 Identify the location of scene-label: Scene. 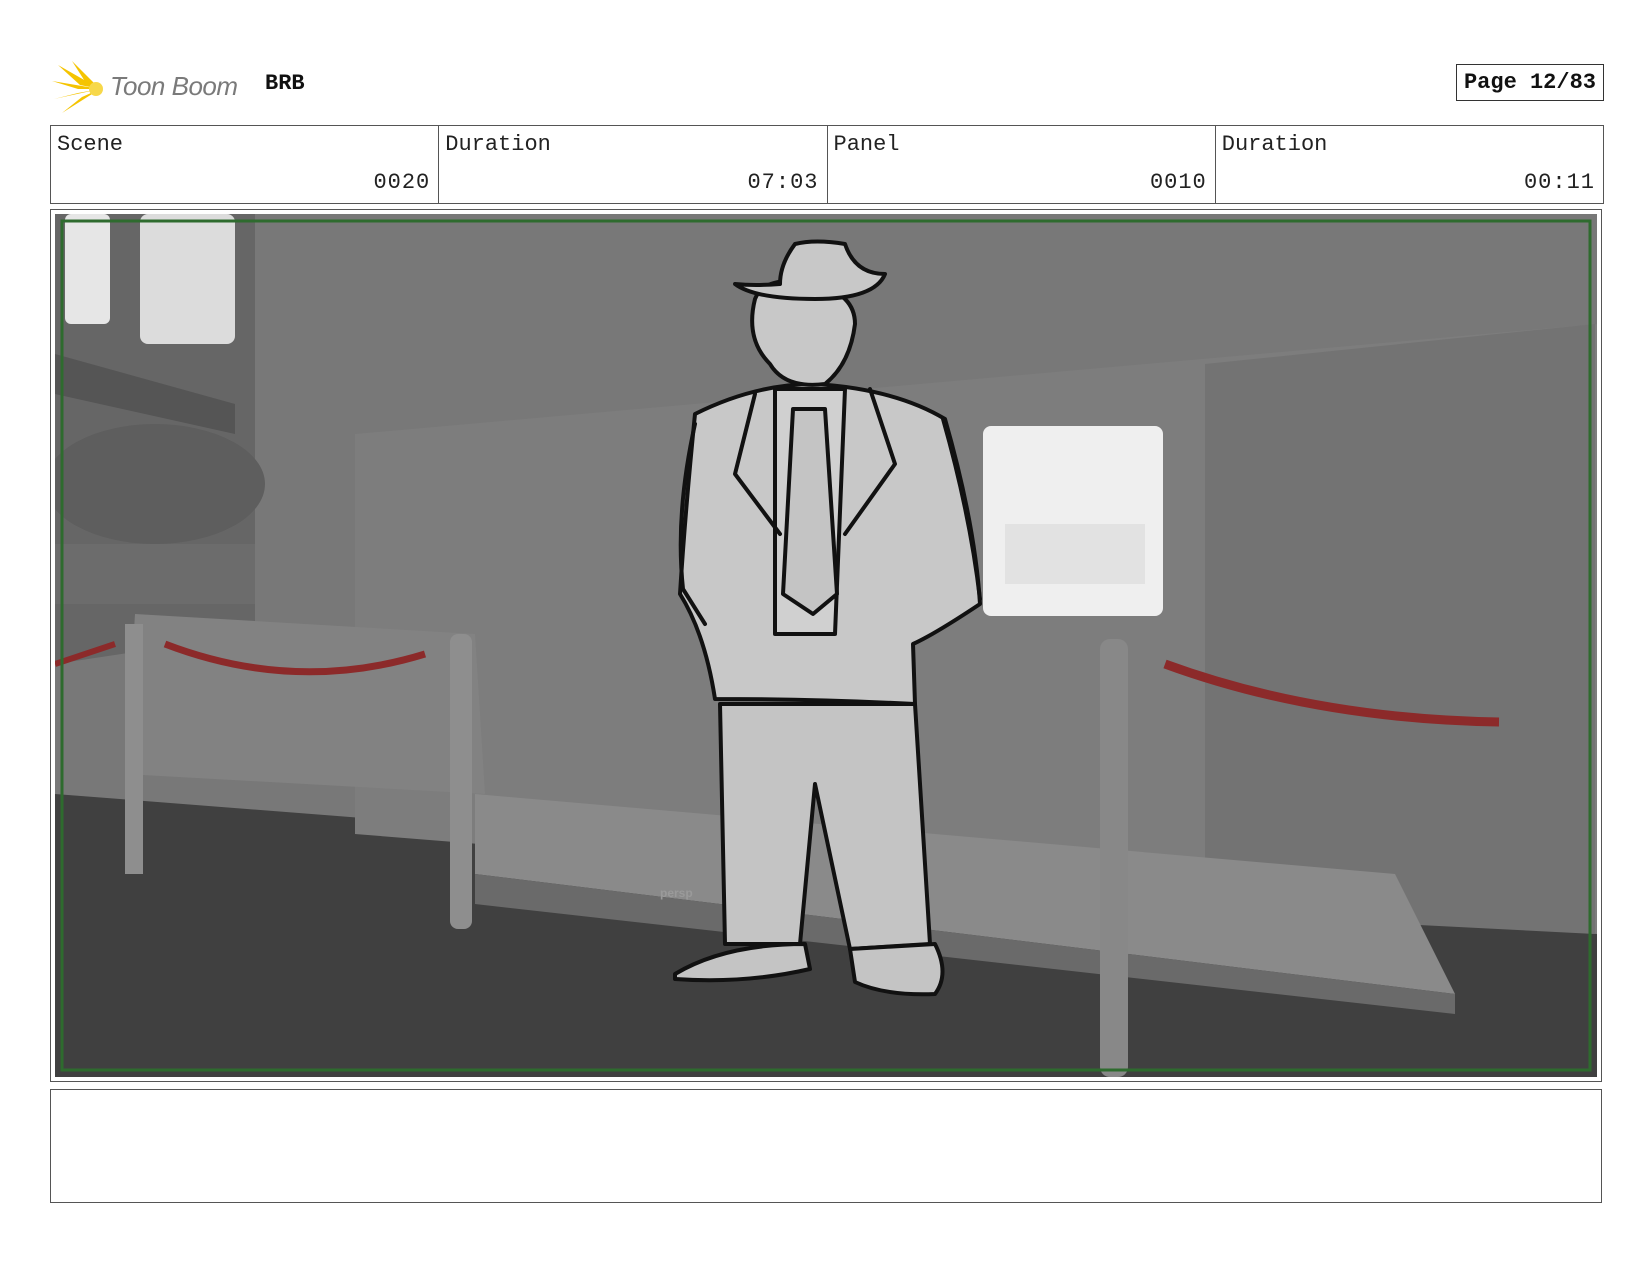
(90, 144).